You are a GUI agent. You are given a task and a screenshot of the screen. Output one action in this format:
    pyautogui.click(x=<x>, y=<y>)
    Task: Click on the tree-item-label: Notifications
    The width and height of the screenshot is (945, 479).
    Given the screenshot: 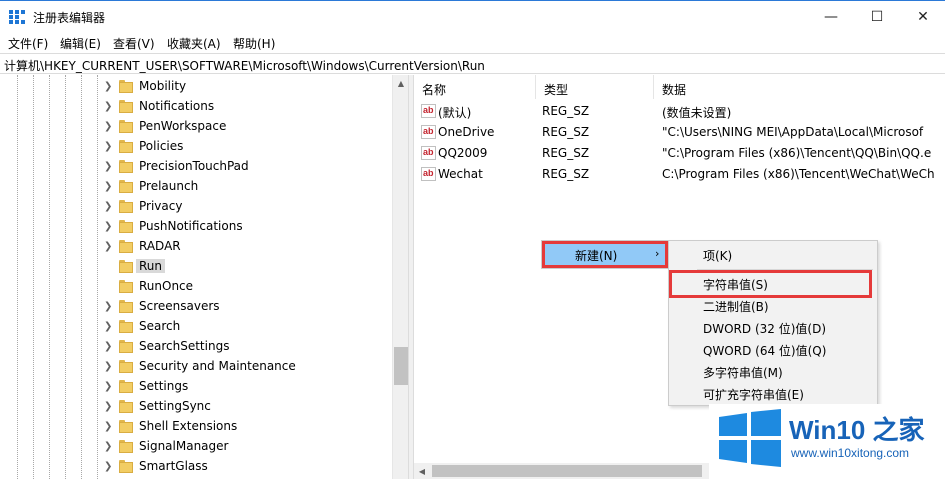 What is the action you would take?
    pyautogui.click(x=177, y=106)
    